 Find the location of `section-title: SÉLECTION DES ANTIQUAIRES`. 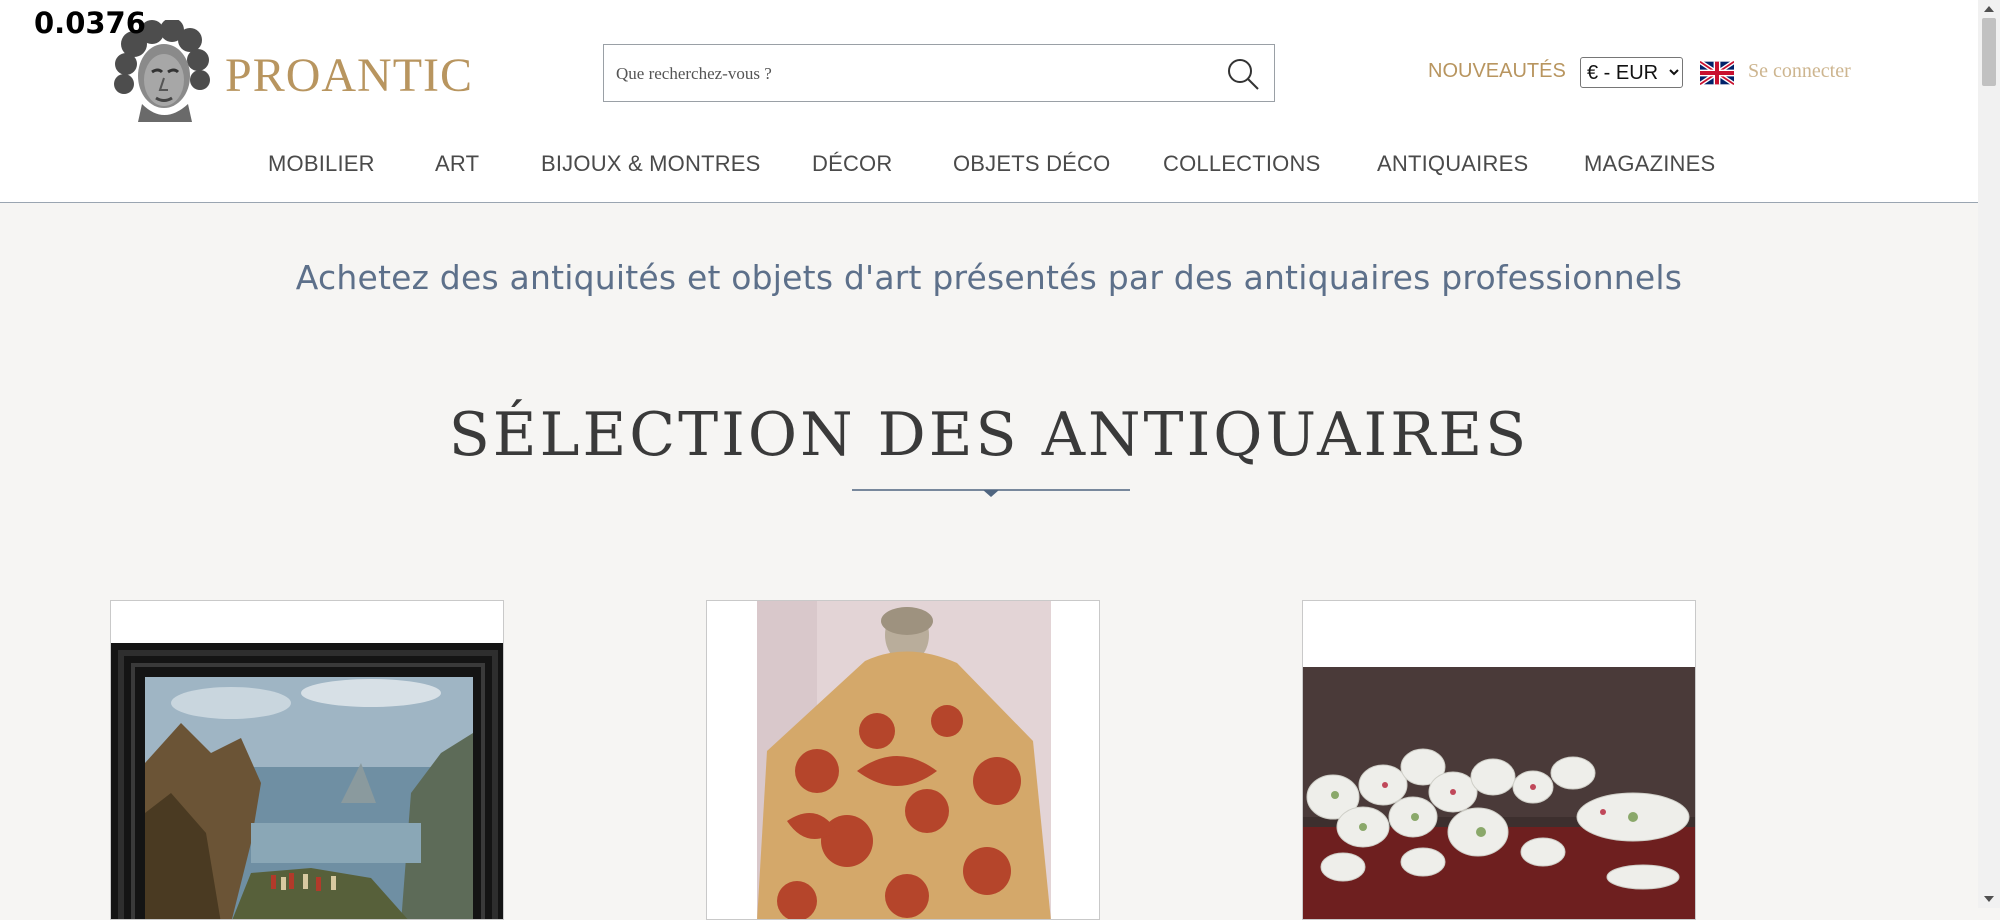

section-title: SÉLECTION DES ANTIQUAIRES is located at coordinates (989, 435).